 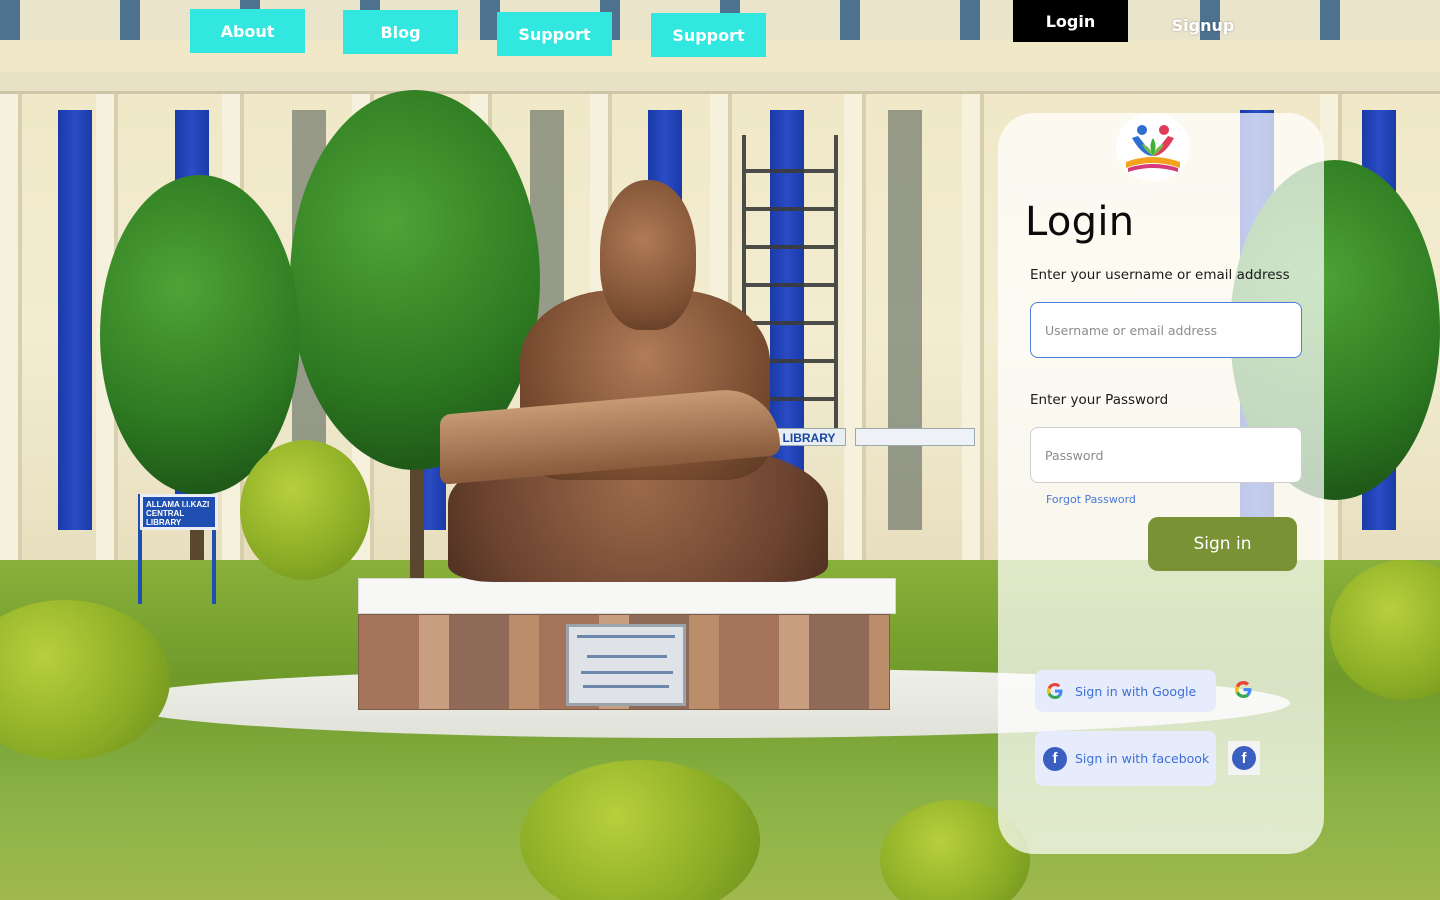 What do you see at coordinates (1142, 758) in the screenshot?
I see `facebook-signin-label: Sign in with facebook` at bounding box center [1142, 758].